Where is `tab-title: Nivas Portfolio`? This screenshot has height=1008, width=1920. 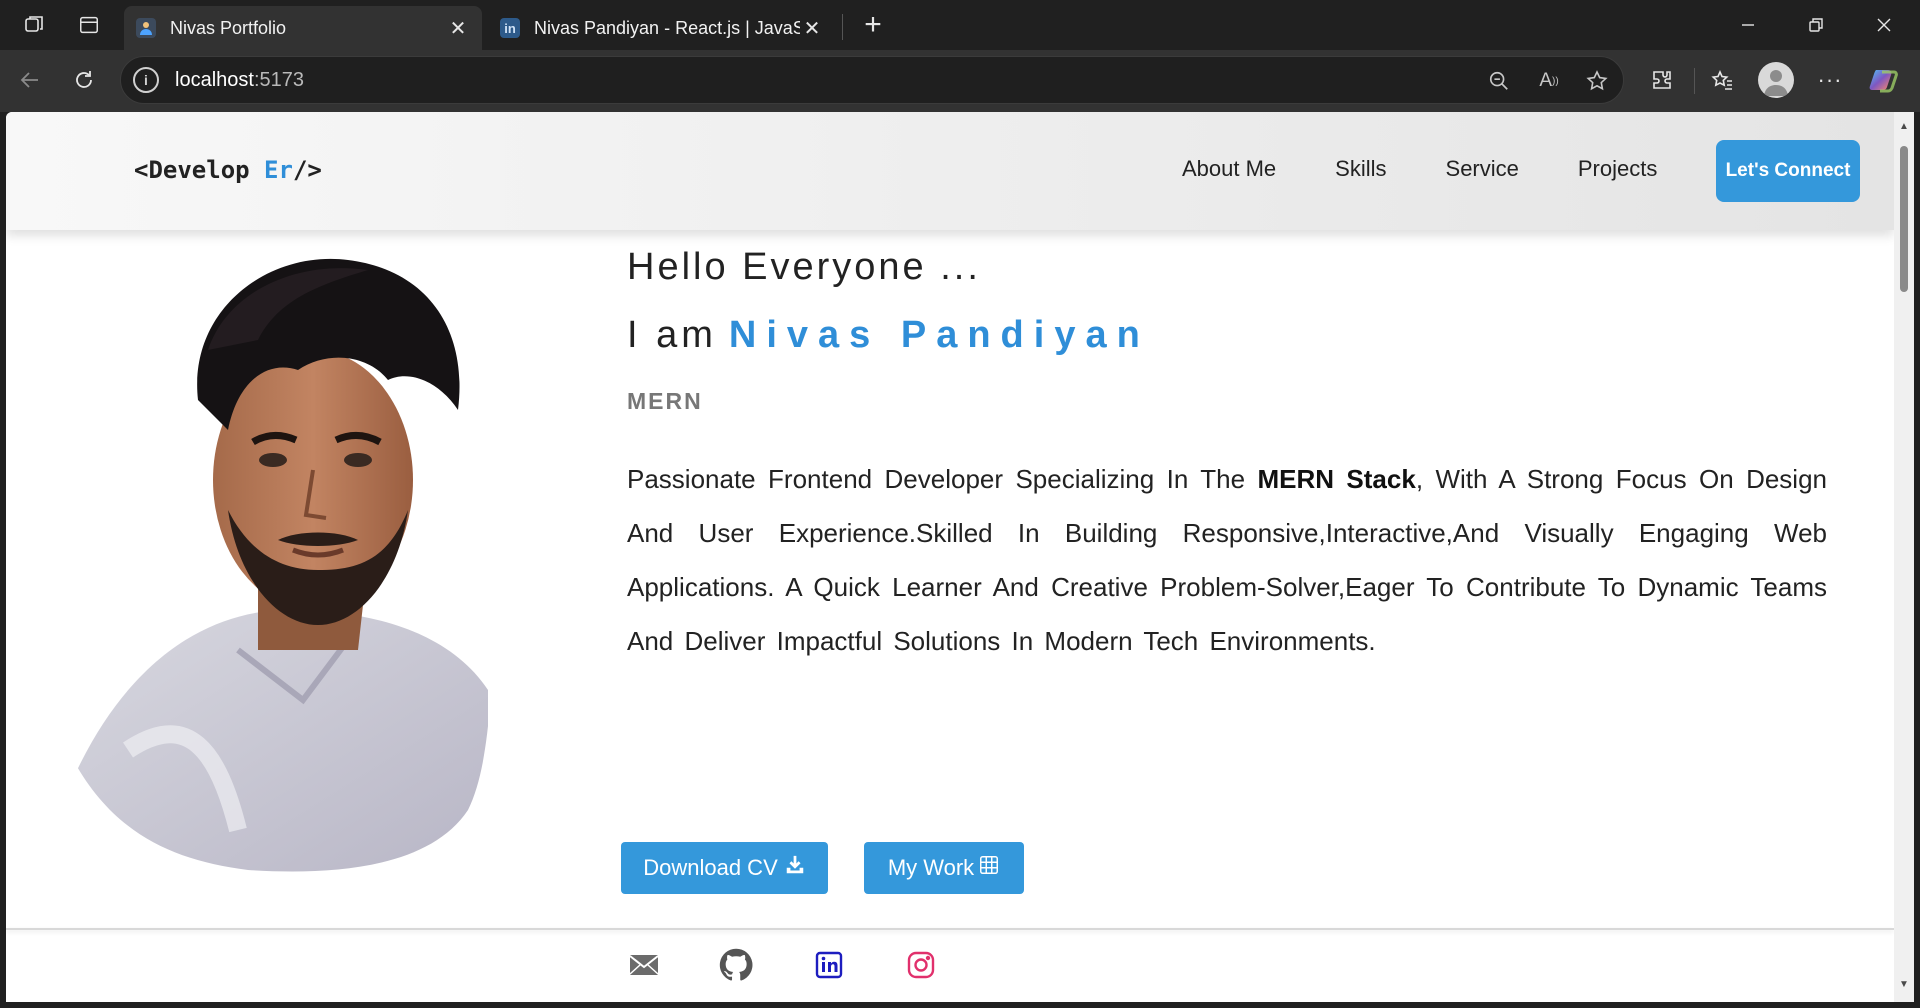 tab-title: Nivas Portfolio is located at coordinates (228, 27).